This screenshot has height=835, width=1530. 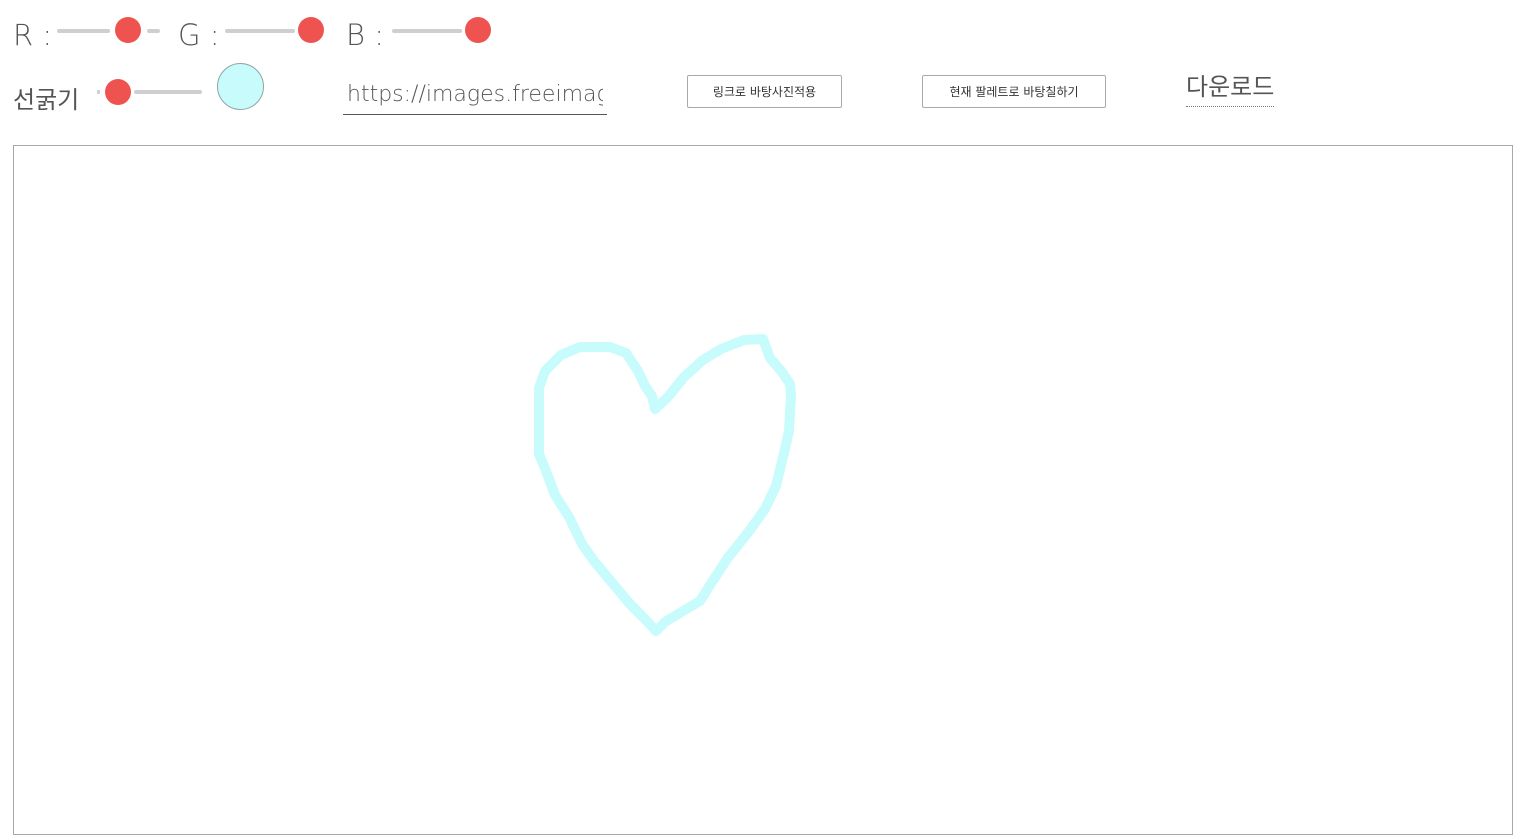 What do you see at coordinates (365, 35) in the screenshot?
I see `b-label: B :` at bounding box center [365, 35].